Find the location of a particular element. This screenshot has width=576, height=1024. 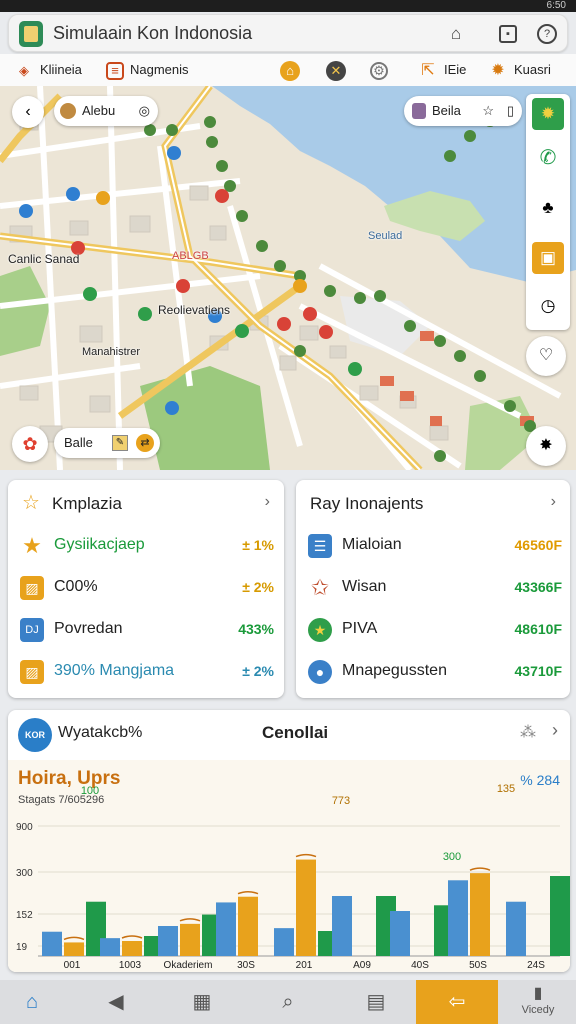

toolbar-item-kuasri: ✹ Kuasri is located at coordinates (519, 70).